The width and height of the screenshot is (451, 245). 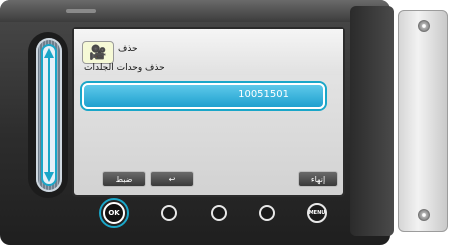 What do you see at coordinates (195, 11) in the screenshot?
I see `camera-top-bezel` at bounding box center [195, 11].